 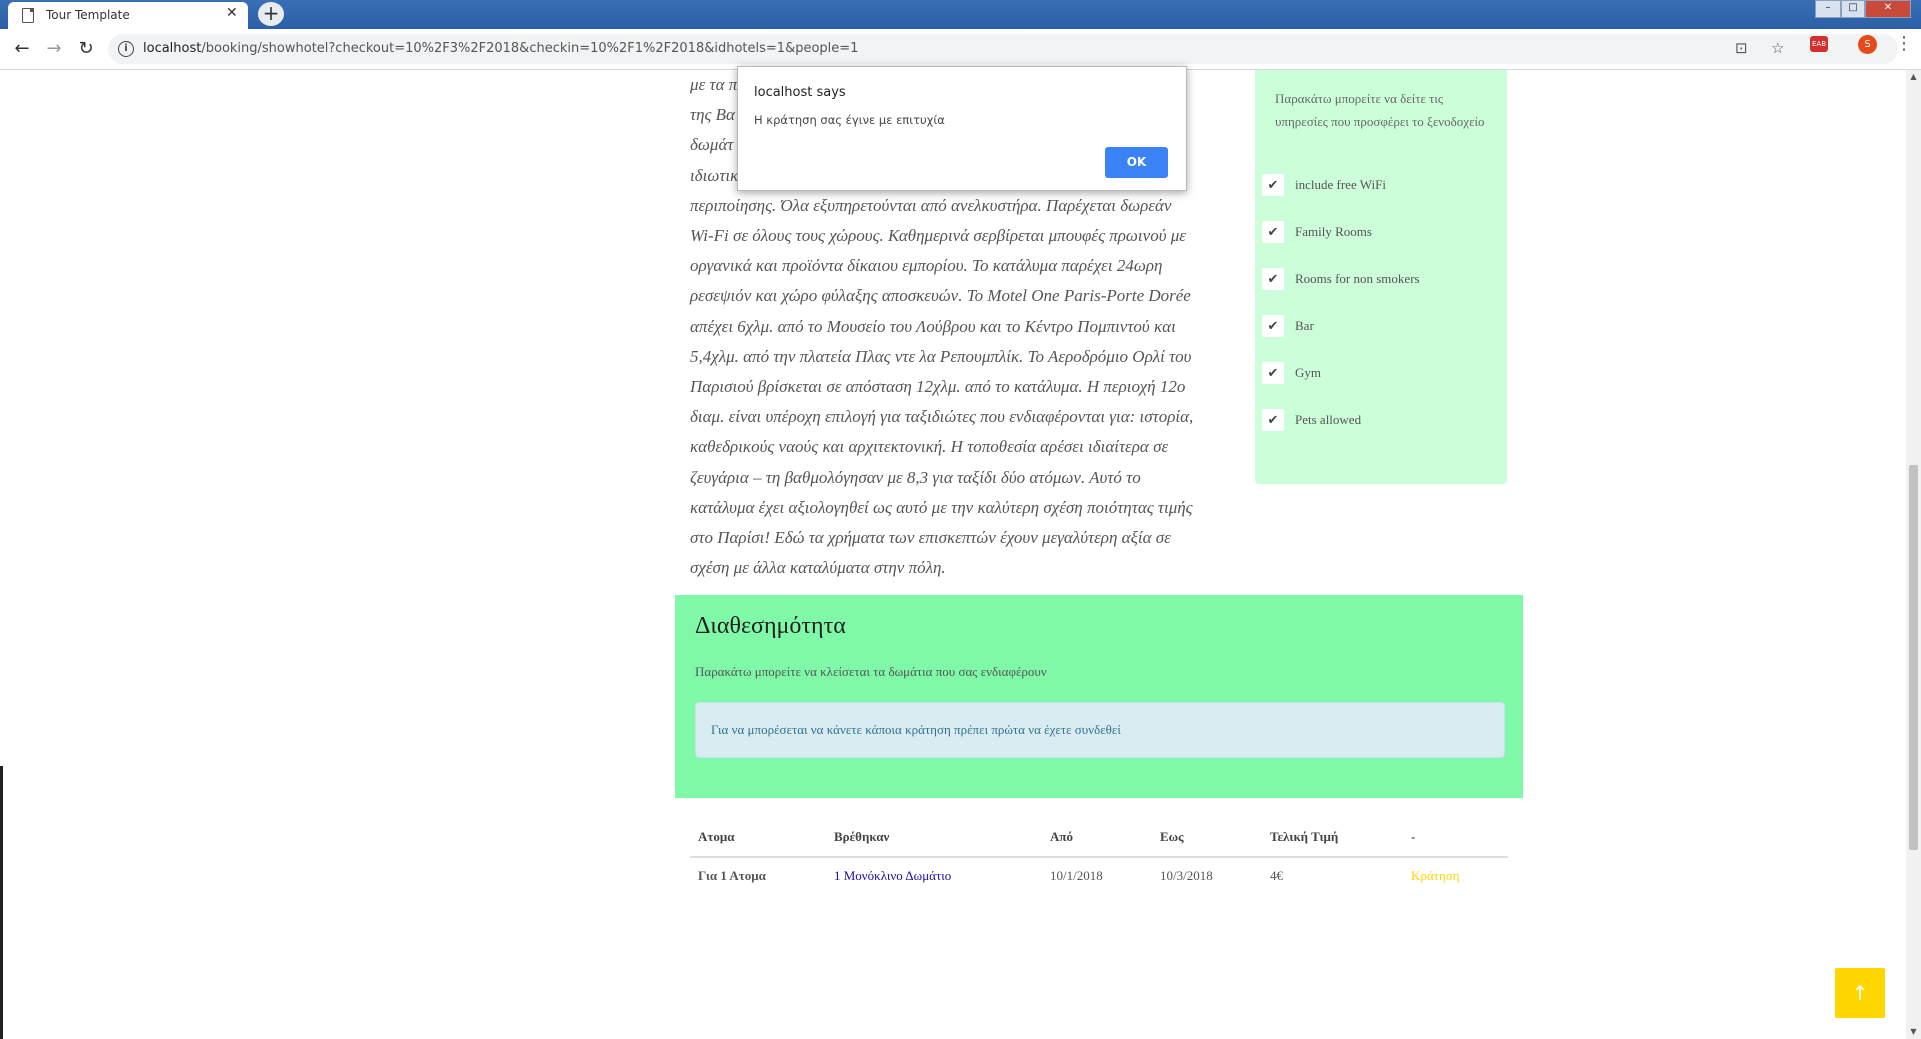 I want to click on action-cell: Κράτηση, so click(x=1455, y=875).